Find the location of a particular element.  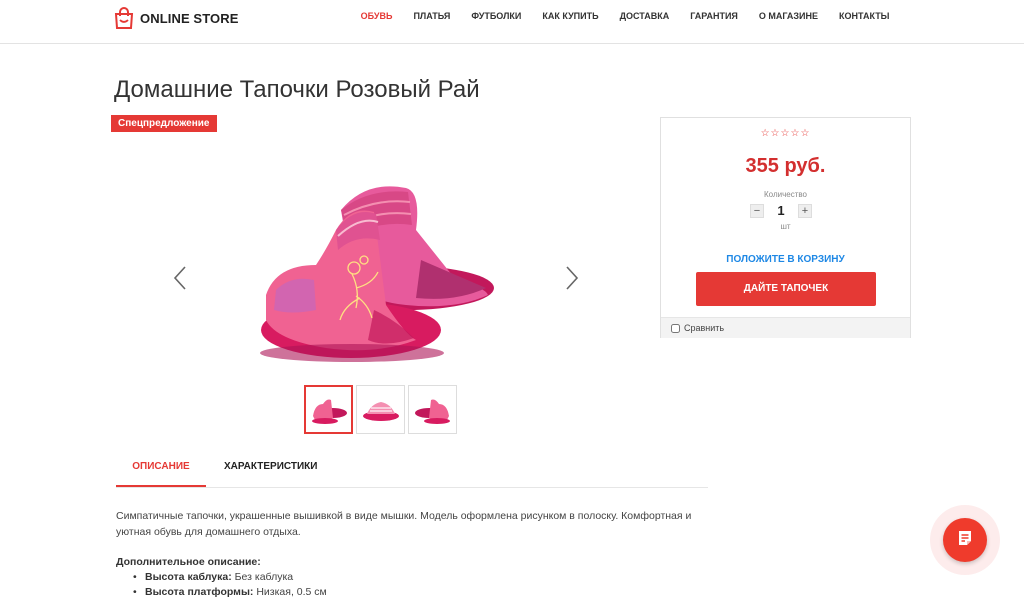

shopping-bag-icon is located at coordinates (124, 18).